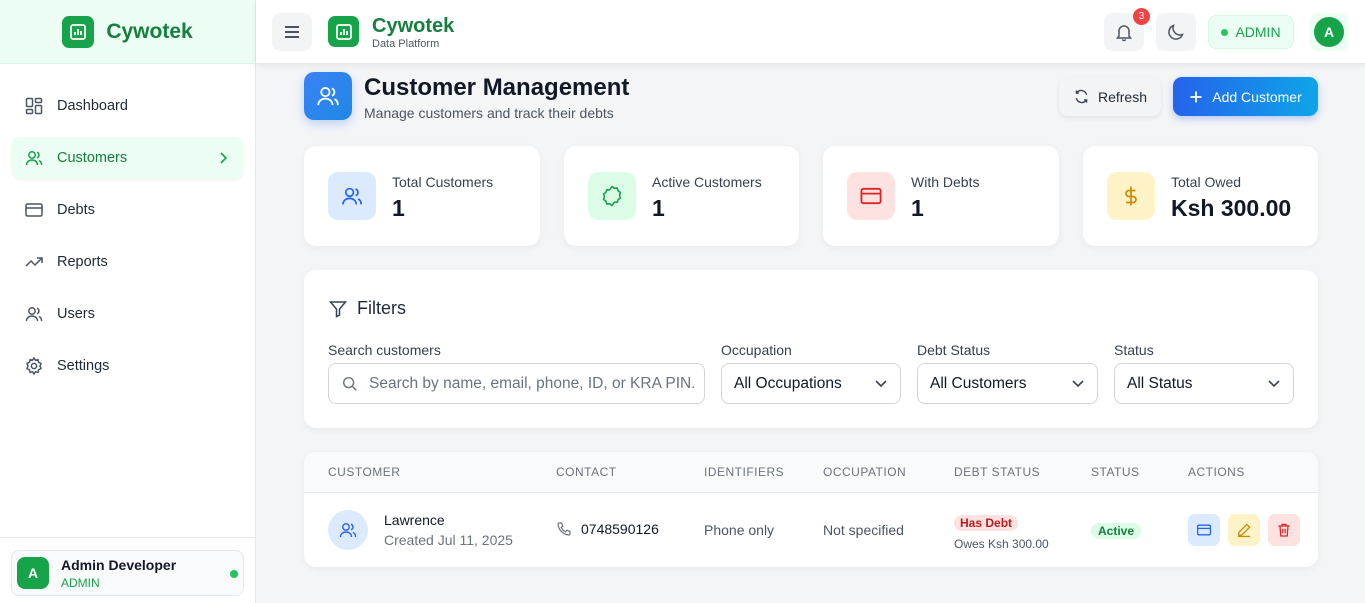 Image resolution: width=1365 pixels, height=603 pixels. What do you see at coordinates (744, 472) in the screenshot?
I see `column-header: IDENTIFIERS` at bounding box center [744, 472].